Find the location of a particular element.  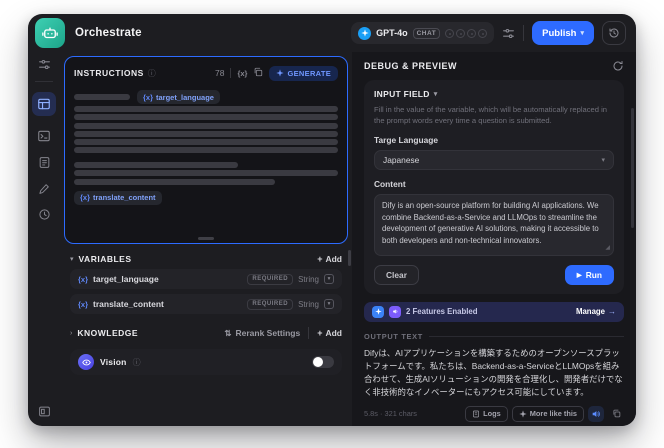

vision-feature-row: Vision ⓘ is located at coordinates (206, 362).